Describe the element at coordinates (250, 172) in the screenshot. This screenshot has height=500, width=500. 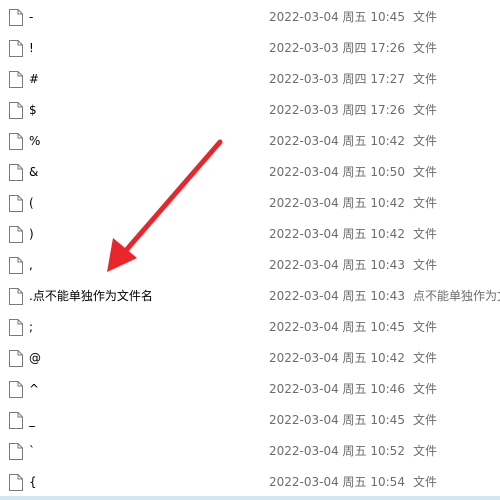
I see `file-row: & 2022-03-04 周五 10:50 文件` at that location.